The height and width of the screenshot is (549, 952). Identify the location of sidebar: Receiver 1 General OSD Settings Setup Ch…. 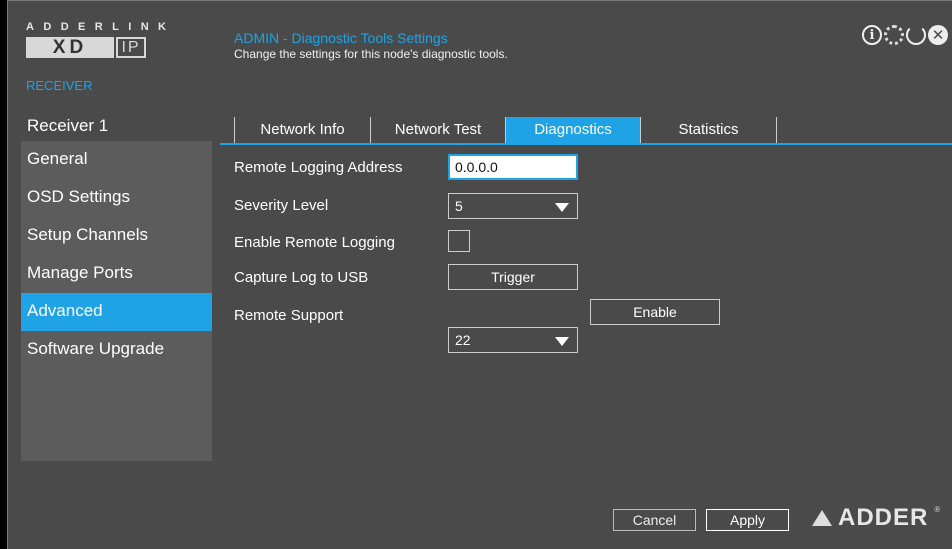
(116, 286).